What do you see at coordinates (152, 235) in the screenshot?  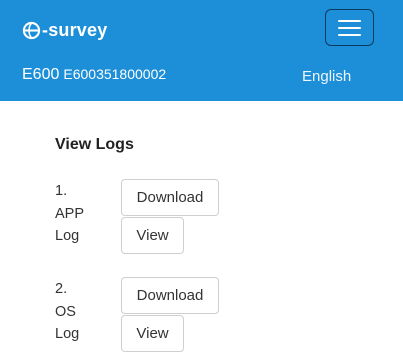 I see `view-app-log-button: View` at bounding box center [152, 235].